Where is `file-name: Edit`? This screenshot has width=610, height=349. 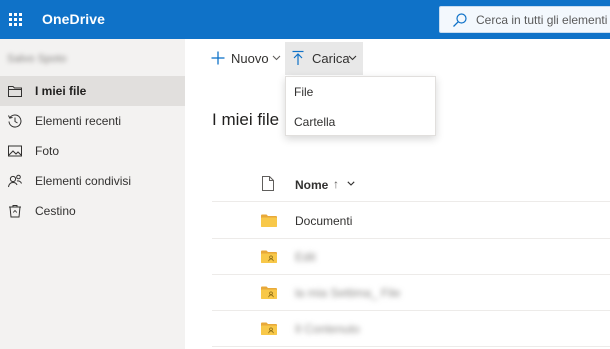 file-name: Edit is located at coordinates (305, 257).